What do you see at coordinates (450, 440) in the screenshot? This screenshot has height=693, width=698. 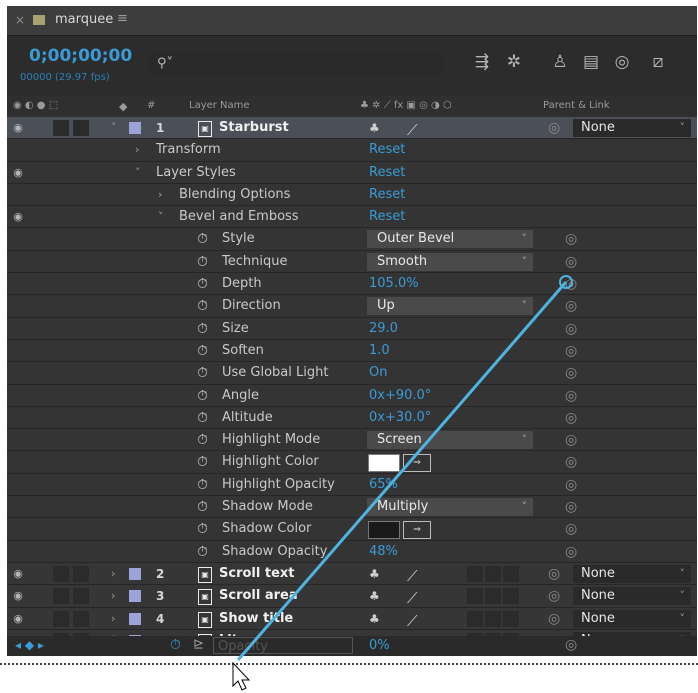 I see `property-dropdown: Screen ˅` at bounding box center [450, 440].